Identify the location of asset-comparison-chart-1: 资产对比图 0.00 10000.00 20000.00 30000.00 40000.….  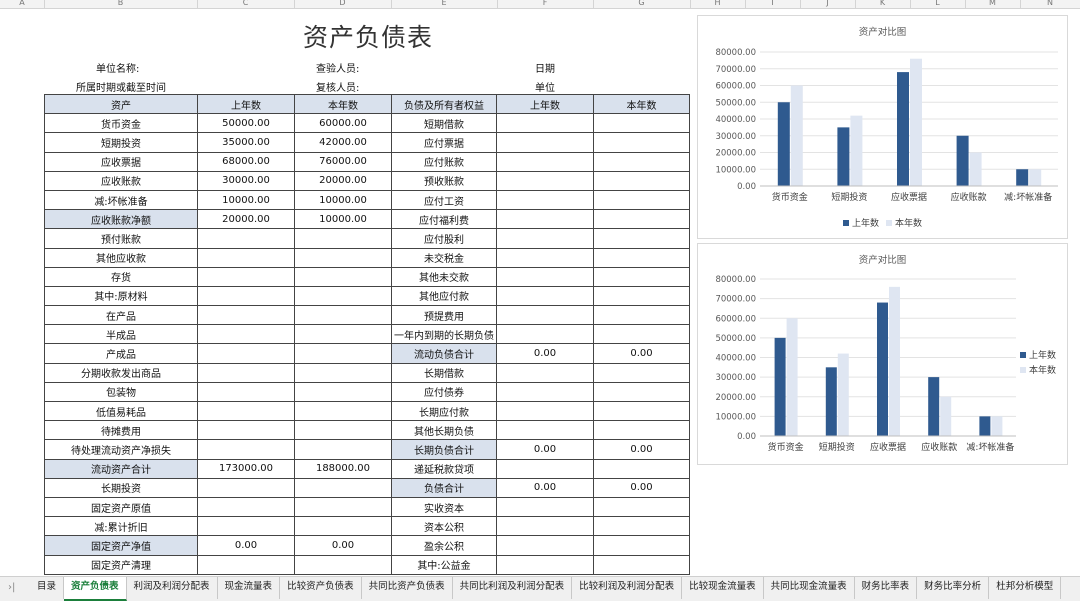
(882, 127).